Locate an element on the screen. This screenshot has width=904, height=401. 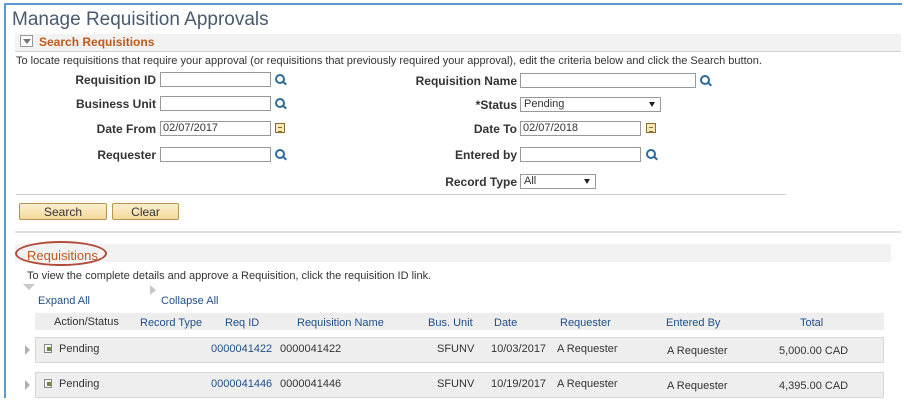
date-from-label: Date From is located at coordinates (126, 129).